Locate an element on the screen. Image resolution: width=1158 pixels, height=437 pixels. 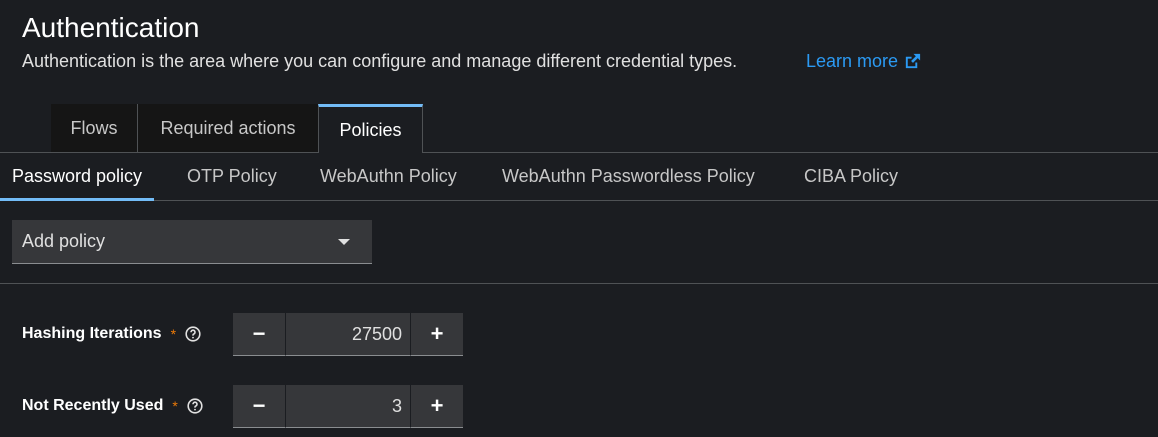
subtab-password-policy: Password policy is located at coordinates (77, 177).